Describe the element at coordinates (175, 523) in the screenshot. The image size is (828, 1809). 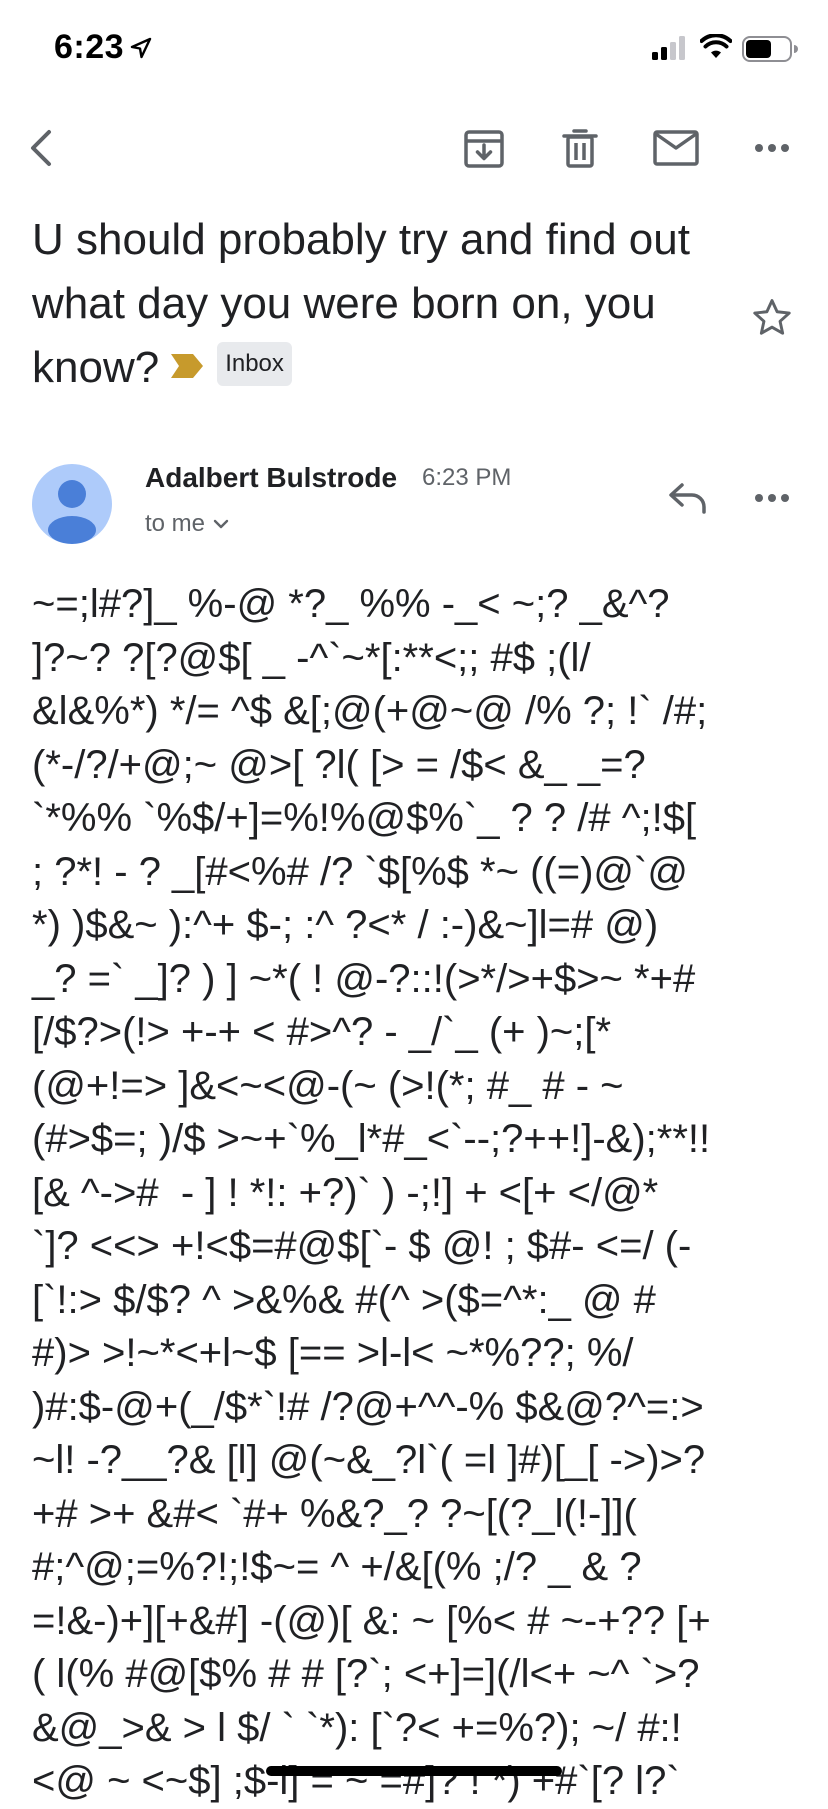
I see `recipient-text: to me` at that location.